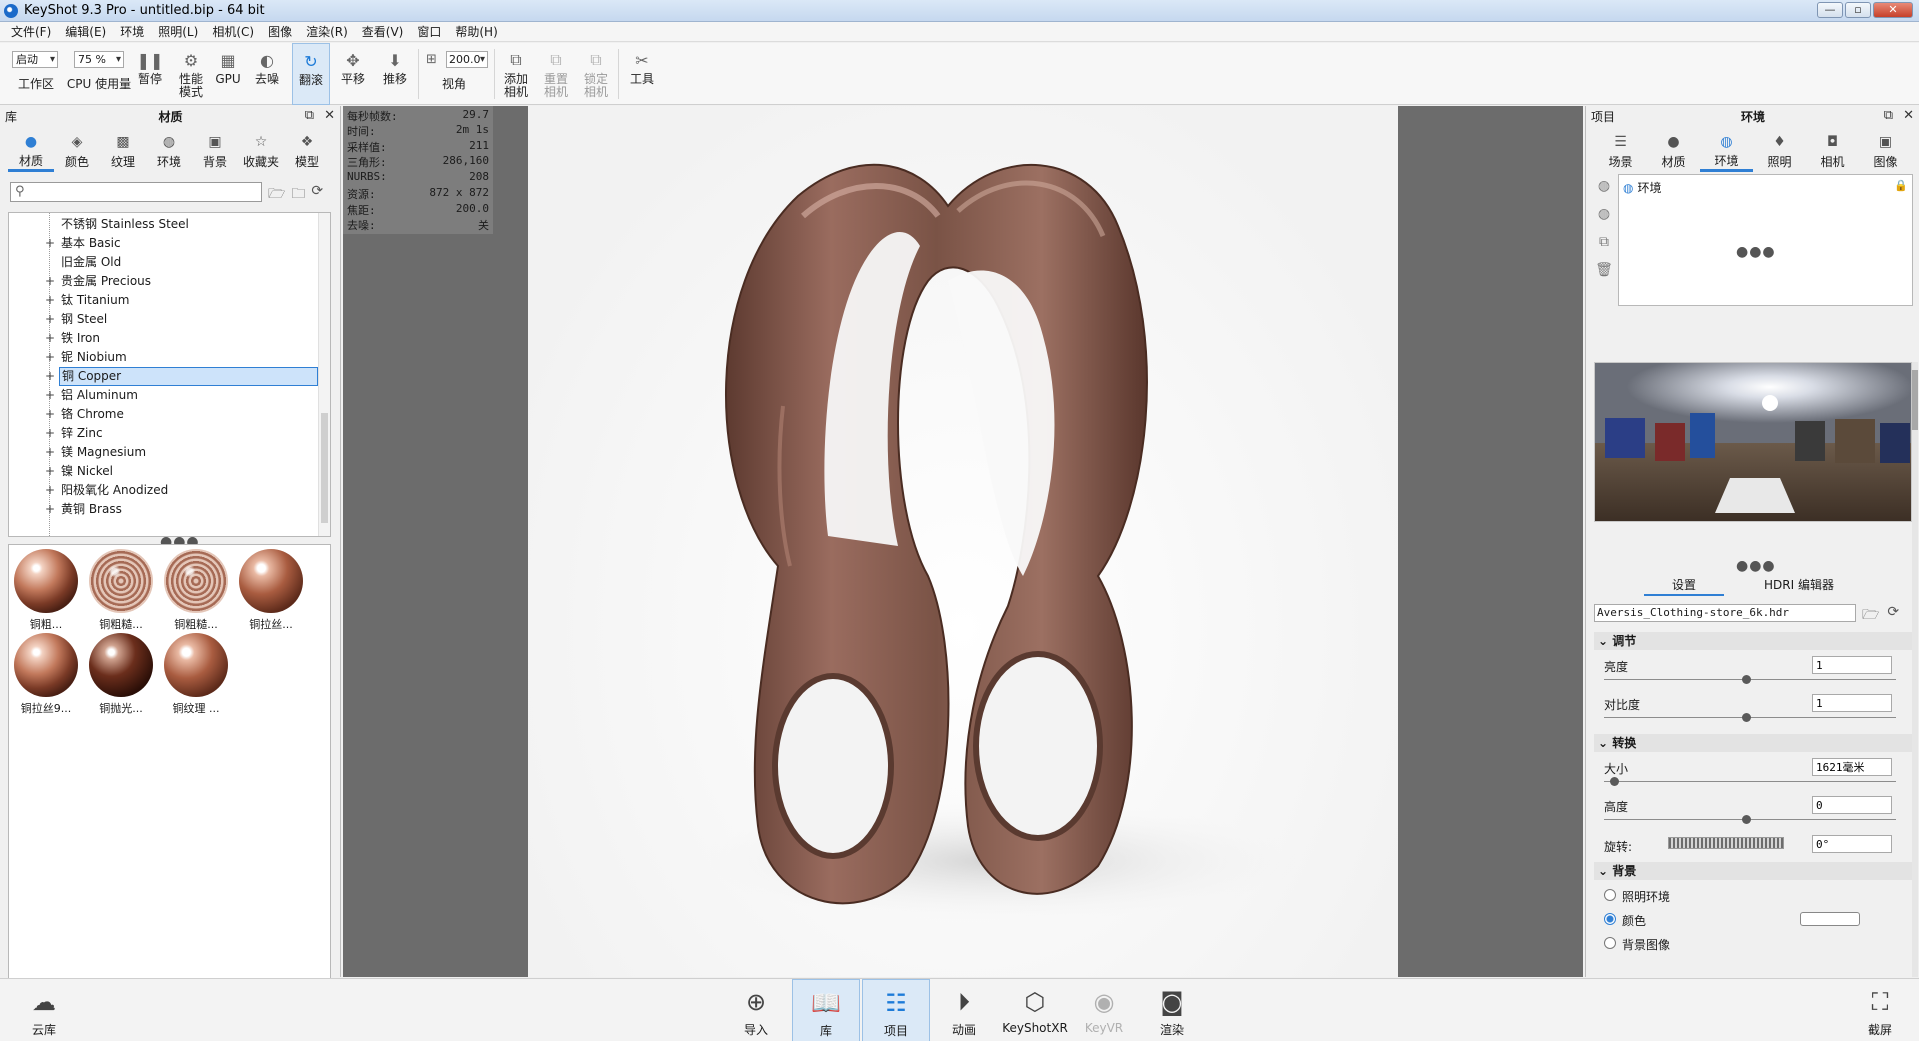 This screenshot has height=1041, width=1919. Describe the element at coordinates (233, 31) in the screenshot. I see `menu-camera: 相机(C)` at that location.